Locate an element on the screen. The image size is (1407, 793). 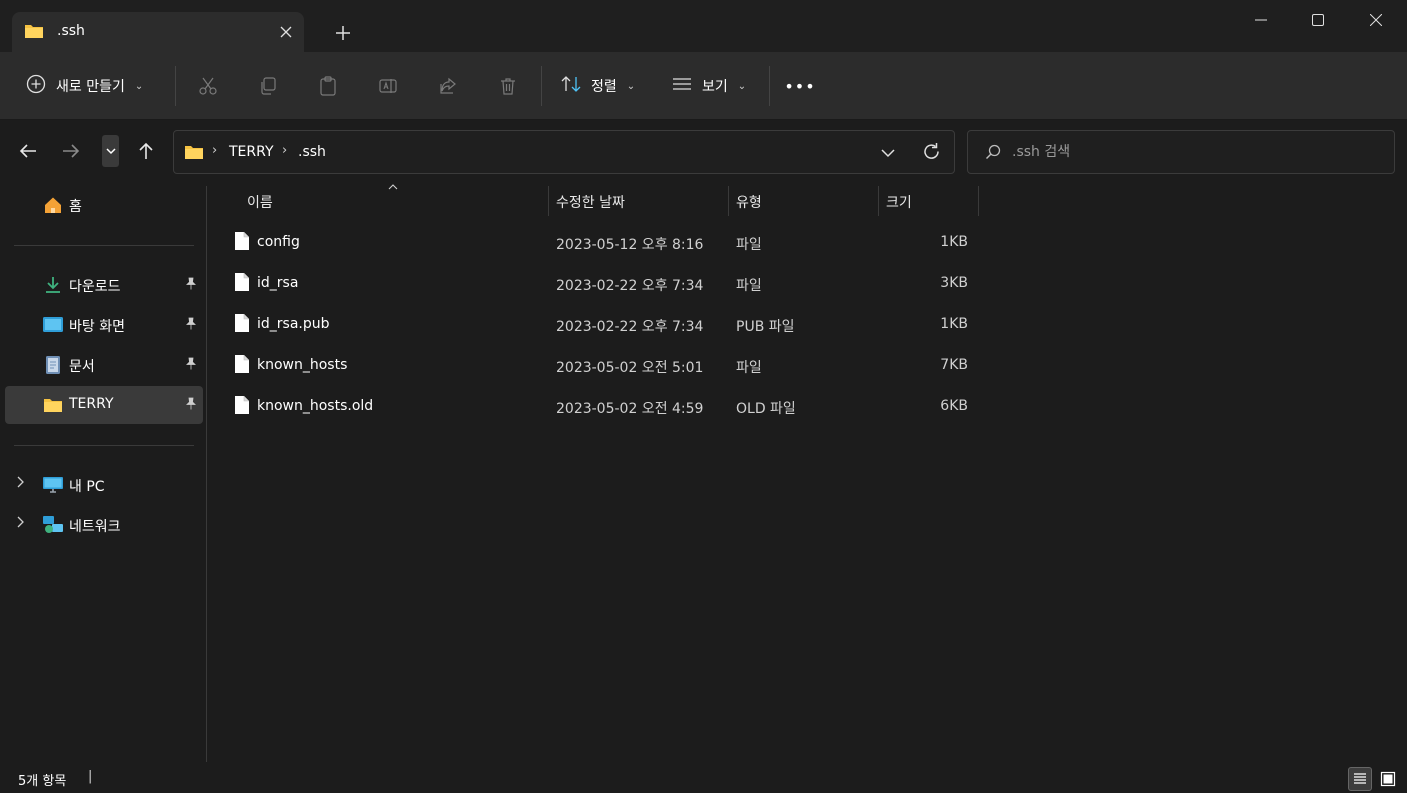
network-icon is located at coordinates (53, 525).